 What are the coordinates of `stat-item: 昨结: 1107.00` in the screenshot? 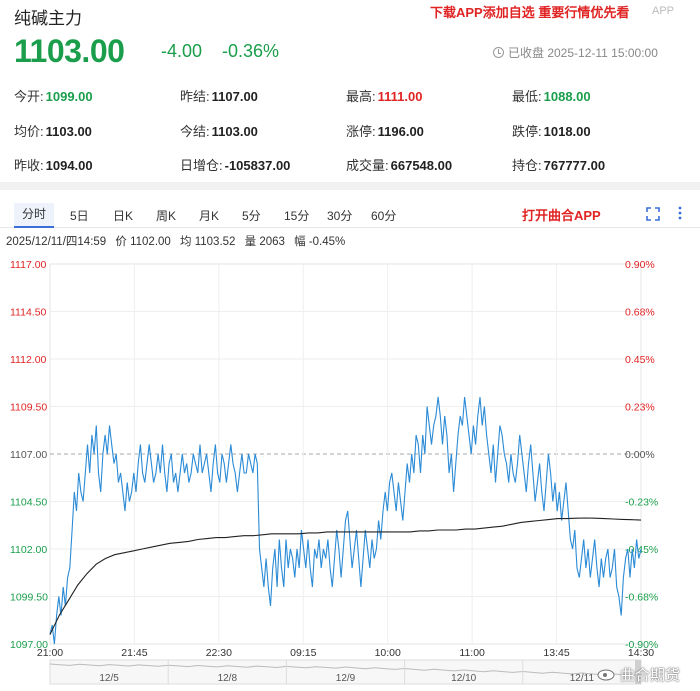 It's located at (219, 95).